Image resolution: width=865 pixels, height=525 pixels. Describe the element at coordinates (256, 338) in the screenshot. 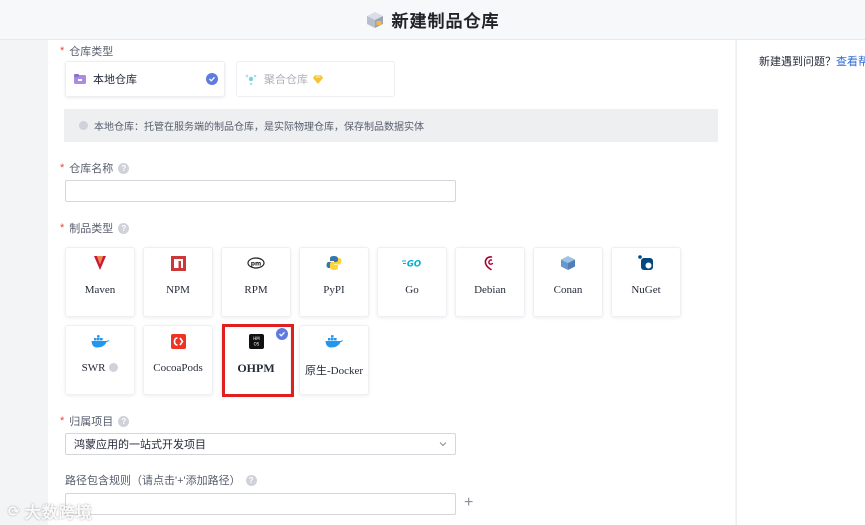

I see `svg-text: HM` at that location.